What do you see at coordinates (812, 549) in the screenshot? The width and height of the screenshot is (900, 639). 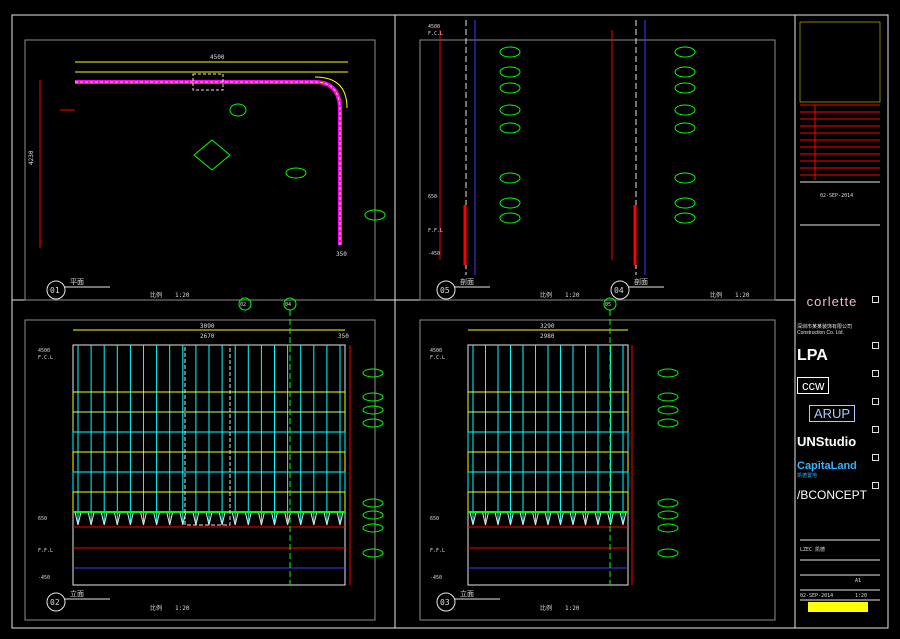 I see `title-block-project: LZEC 凯德` at bounding box center [812, 549].